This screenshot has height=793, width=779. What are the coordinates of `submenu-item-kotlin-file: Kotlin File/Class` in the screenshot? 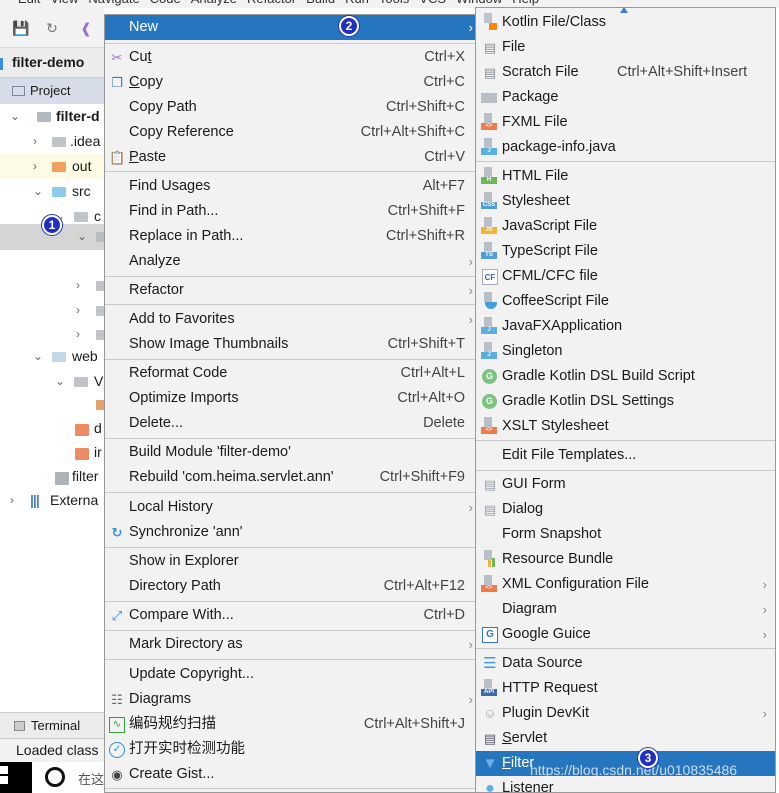 It's located at (625, 22).